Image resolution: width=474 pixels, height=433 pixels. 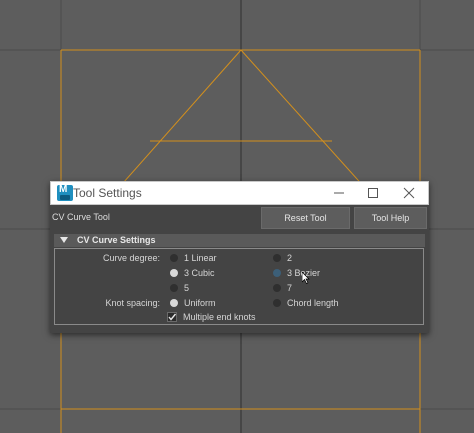 I want to click on radio-curve-degree-3-cubic: 3 Cubic, so click(x=205, y=274).